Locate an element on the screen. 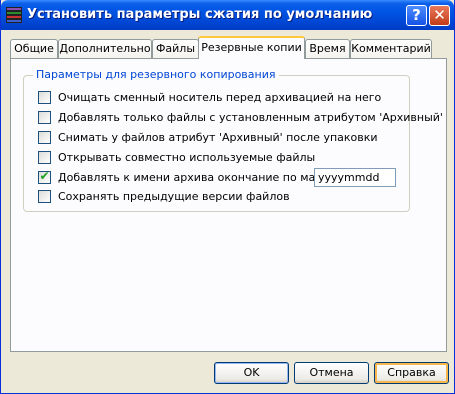 The width and height of the screenshot is (455, 394). option-label: Сохранять предыдущие версии файлов is located at coordinates (174, 196).